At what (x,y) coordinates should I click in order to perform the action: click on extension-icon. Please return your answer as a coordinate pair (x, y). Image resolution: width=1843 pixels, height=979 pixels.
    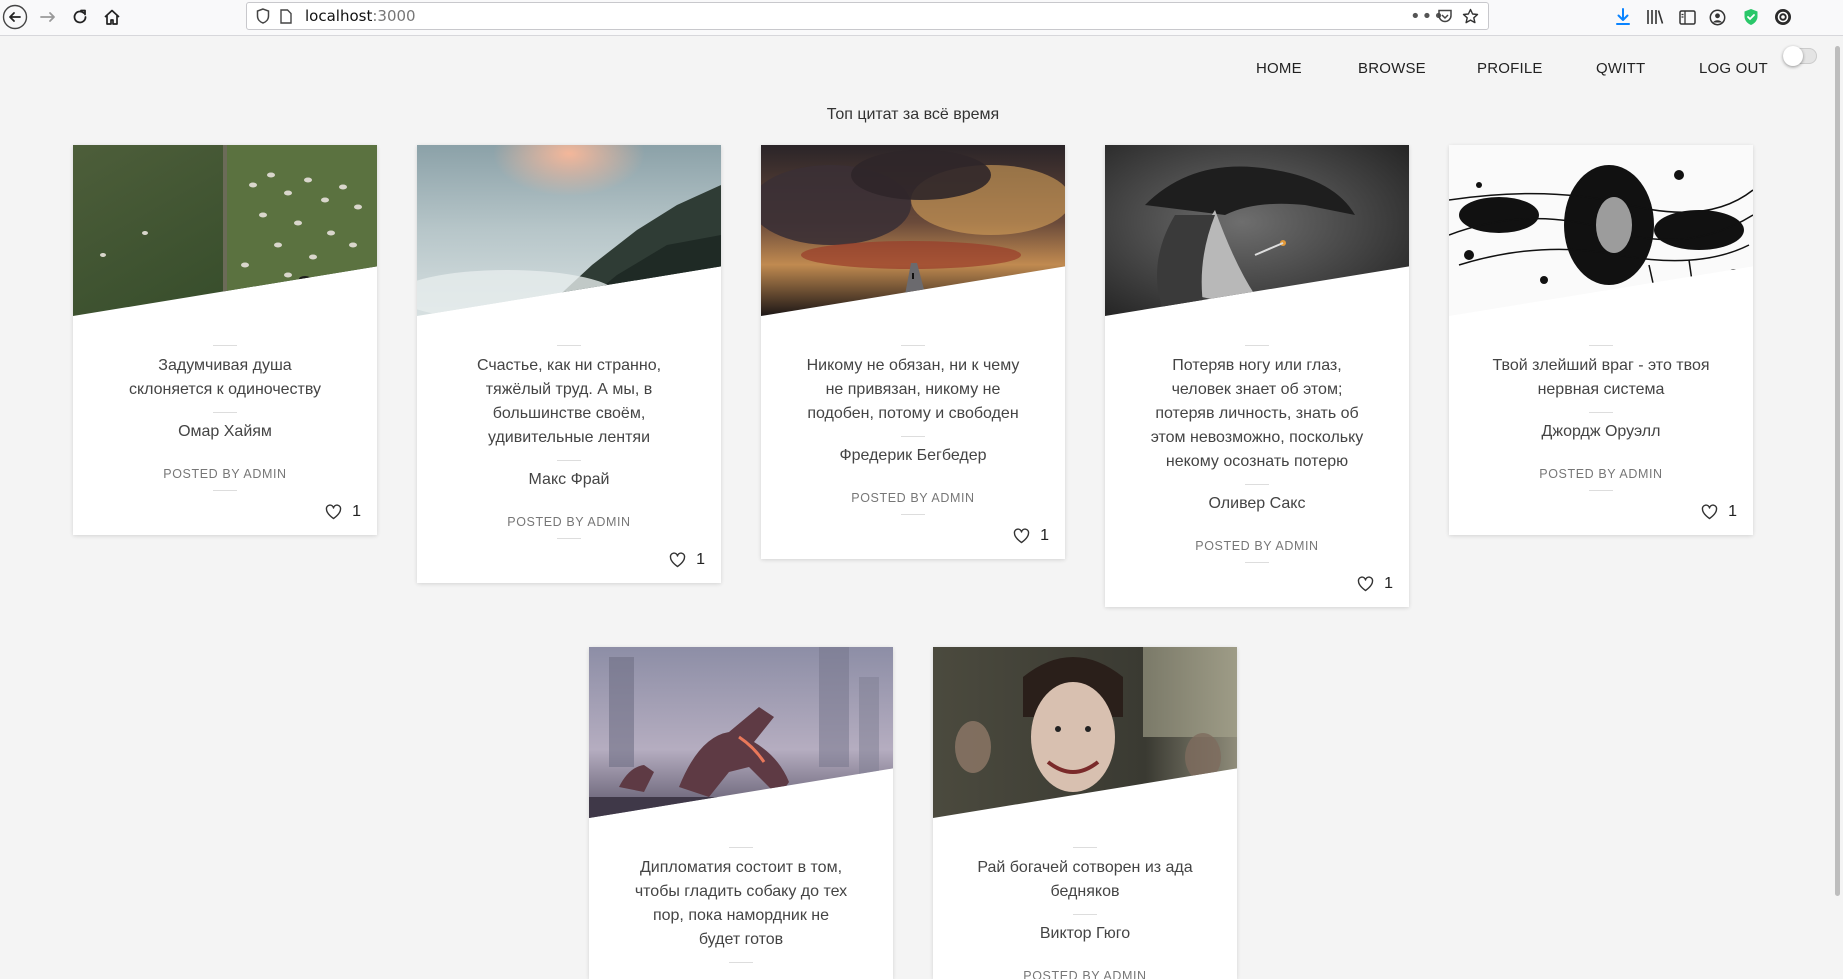
    Looking at the image, I should click on (1783, 17).